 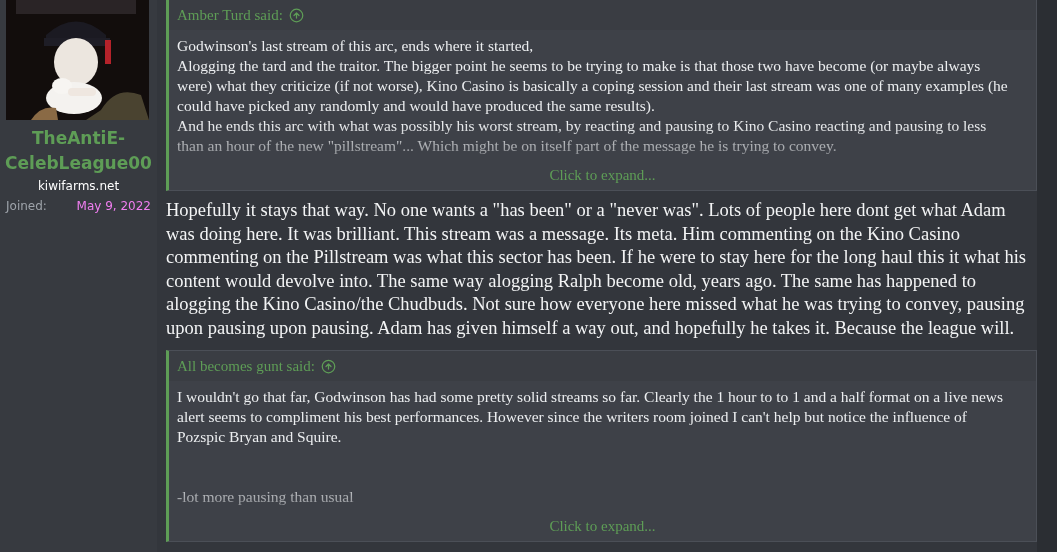 What do you see at coordinates (78, 186) in the screenshot?
I see `user-title: kiwifarms.net` at bounding box center [78, 186].